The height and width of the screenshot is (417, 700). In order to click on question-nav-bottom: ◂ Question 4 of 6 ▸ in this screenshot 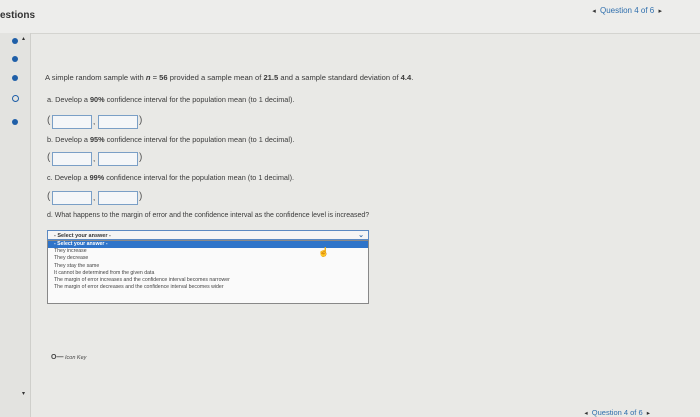, I will do `click(617, 412)`.